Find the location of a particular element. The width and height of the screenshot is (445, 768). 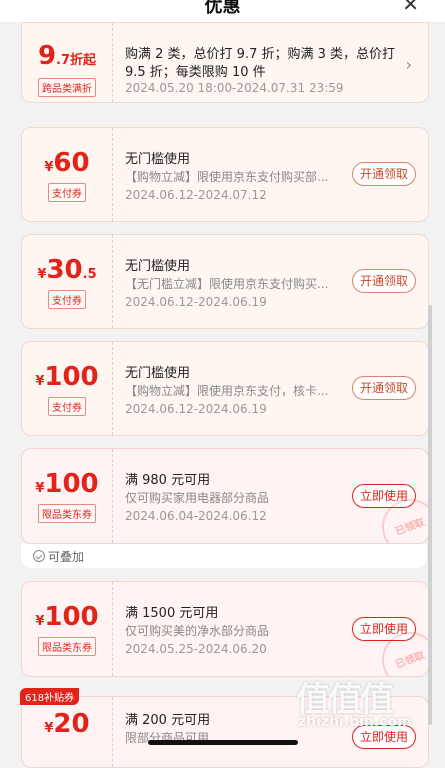

coupon-card: ¥20 满 200 元可用 限部分商品可用 立即使用 is located at coordinates (225, 732).